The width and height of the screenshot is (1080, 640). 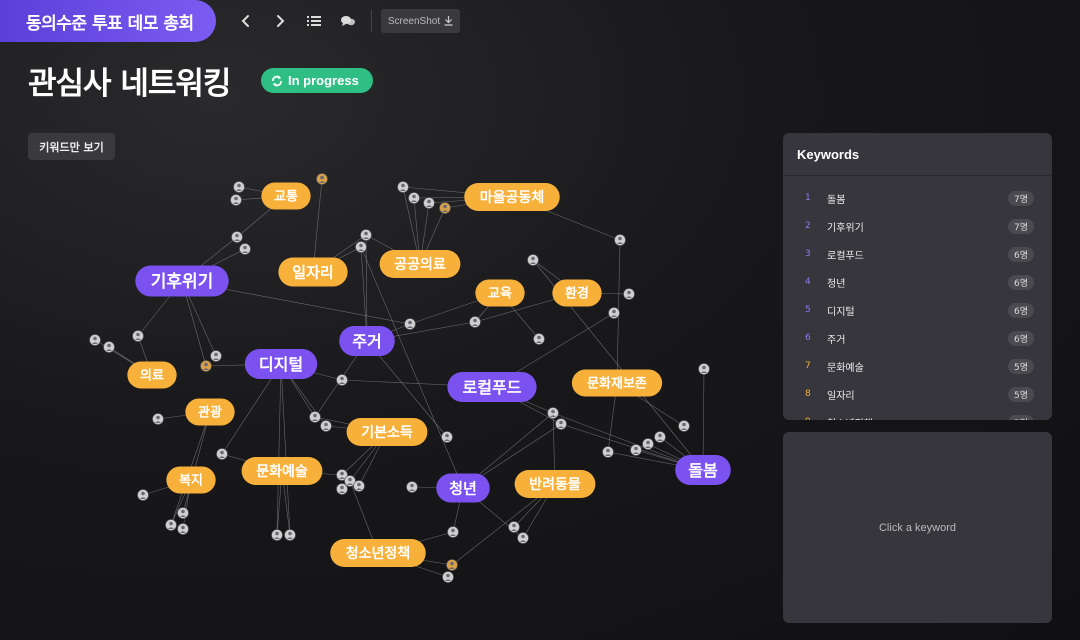 I want to click on keyword-node-label: 청년, so click(x=463, y=488).